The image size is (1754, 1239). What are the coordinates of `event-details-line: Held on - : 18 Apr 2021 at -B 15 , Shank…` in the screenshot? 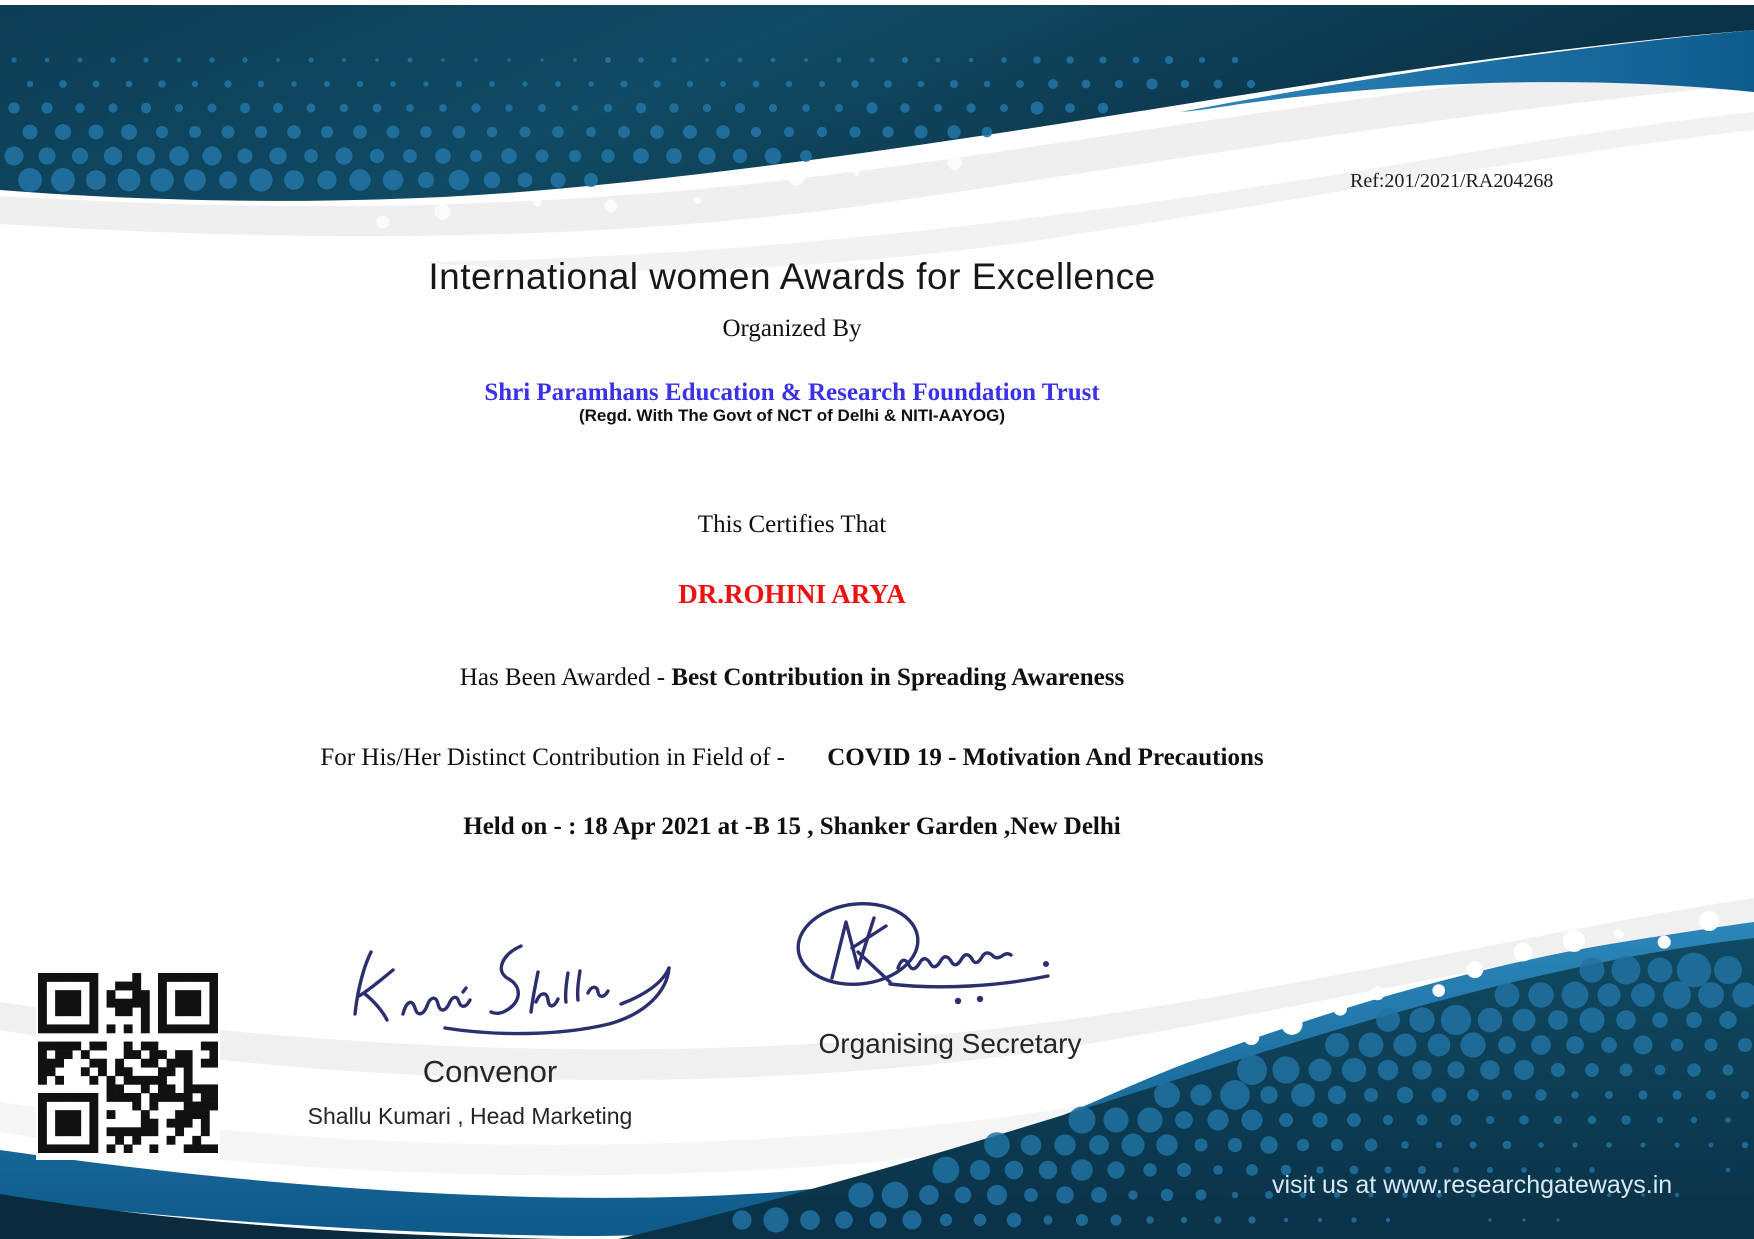 It's located at (792, 827).